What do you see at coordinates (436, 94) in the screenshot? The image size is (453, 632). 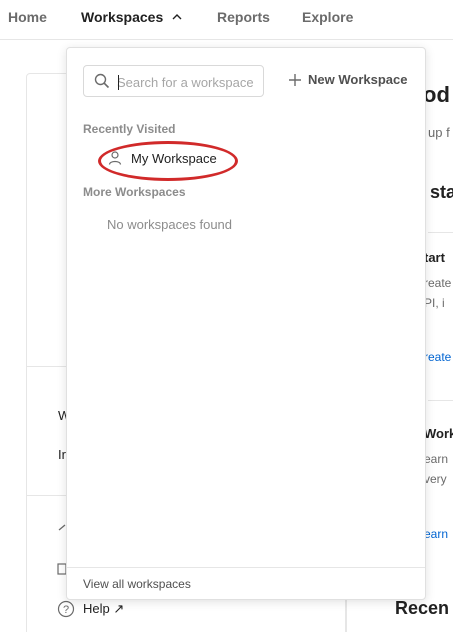 I see `background-heading-fragment: od` at bounding box center [436, 94].